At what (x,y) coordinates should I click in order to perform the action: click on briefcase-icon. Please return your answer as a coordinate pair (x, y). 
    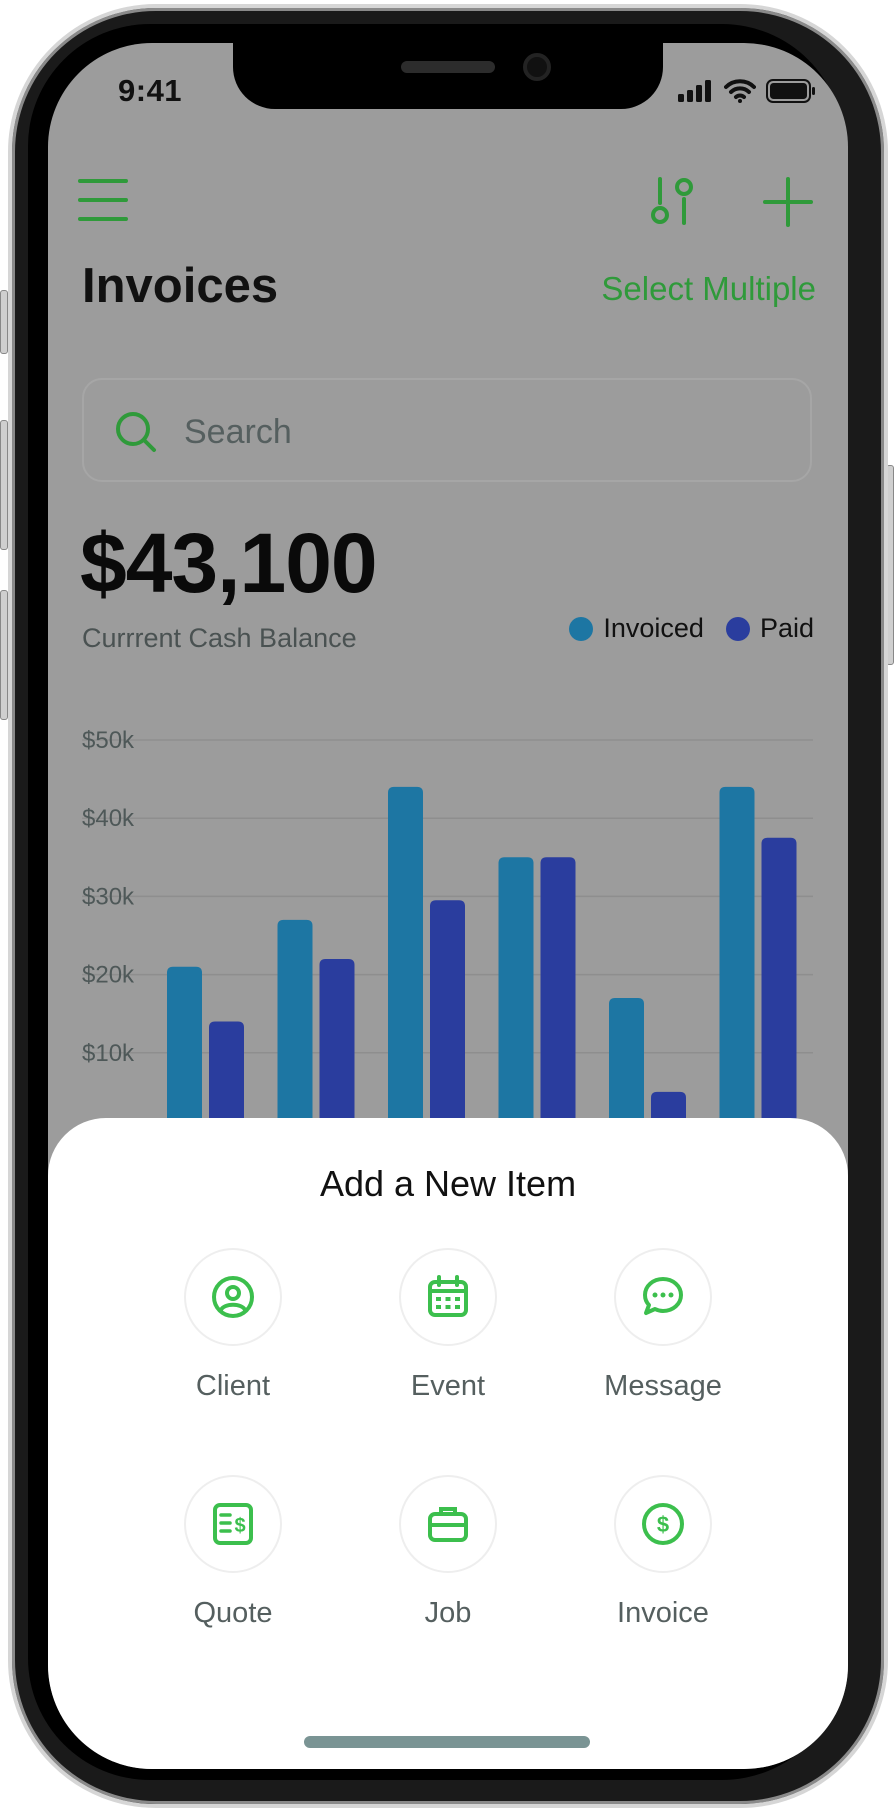
    Looking at the image, I should click on (448, 1524).